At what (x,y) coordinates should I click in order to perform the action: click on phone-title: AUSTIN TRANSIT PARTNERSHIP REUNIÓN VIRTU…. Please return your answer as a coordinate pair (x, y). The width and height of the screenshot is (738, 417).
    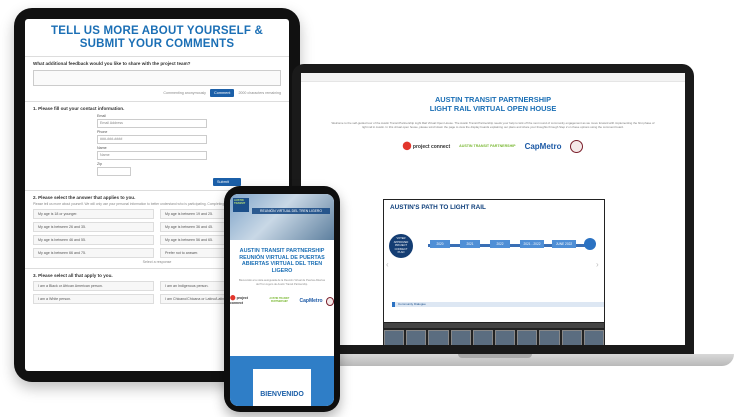
    Looking at the image, I should click on (282, 261).